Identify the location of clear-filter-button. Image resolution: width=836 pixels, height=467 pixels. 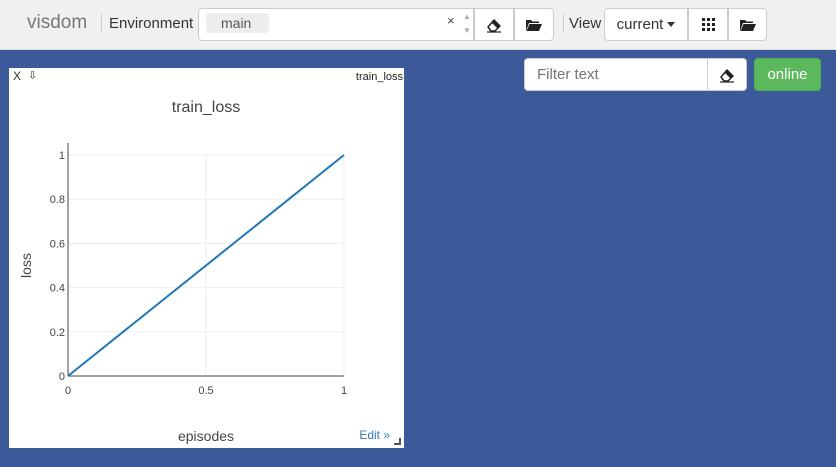
(727, 74).